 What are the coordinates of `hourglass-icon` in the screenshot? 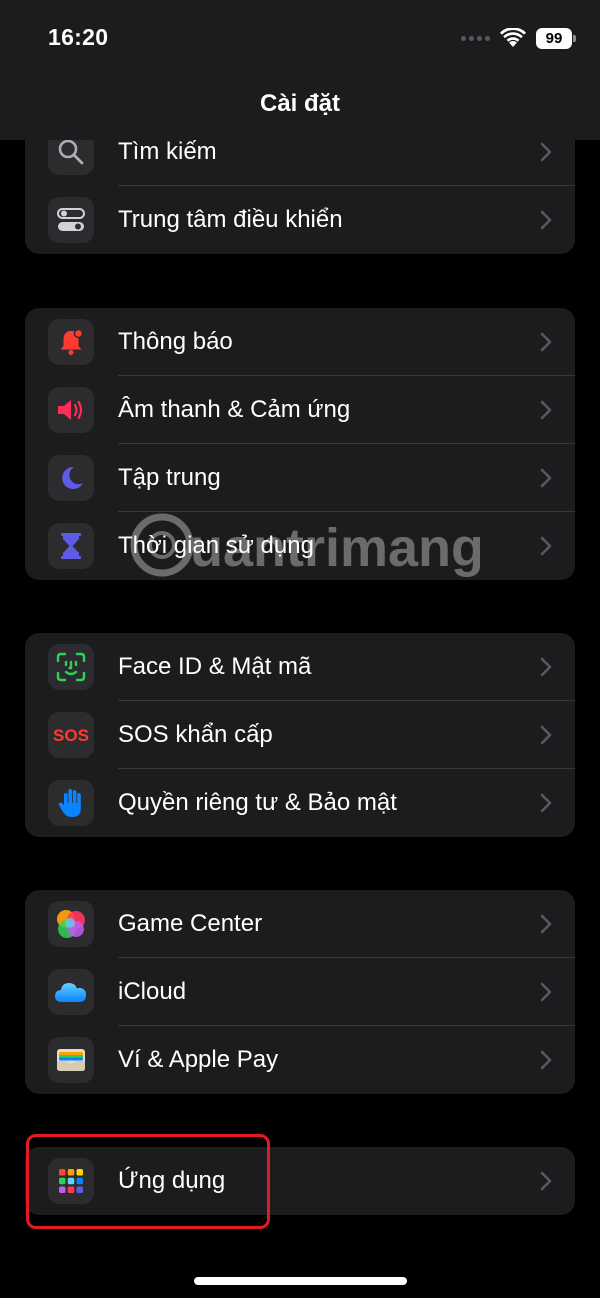 It's located at (71, 546).